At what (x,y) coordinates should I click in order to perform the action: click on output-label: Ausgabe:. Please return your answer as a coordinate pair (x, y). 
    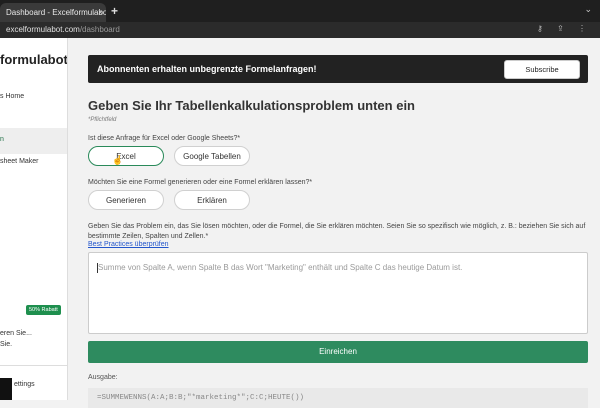
    Looking at the image, I should click on (103, 377).